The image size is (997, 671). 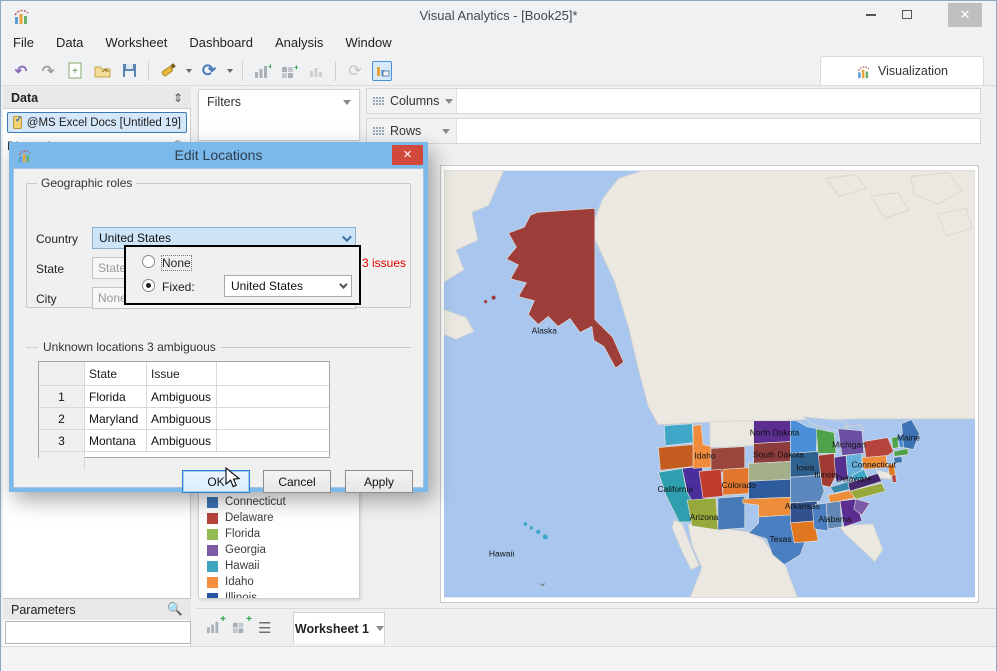 I want to click on rows-dropdown-caret, so click(x=446, y=131).